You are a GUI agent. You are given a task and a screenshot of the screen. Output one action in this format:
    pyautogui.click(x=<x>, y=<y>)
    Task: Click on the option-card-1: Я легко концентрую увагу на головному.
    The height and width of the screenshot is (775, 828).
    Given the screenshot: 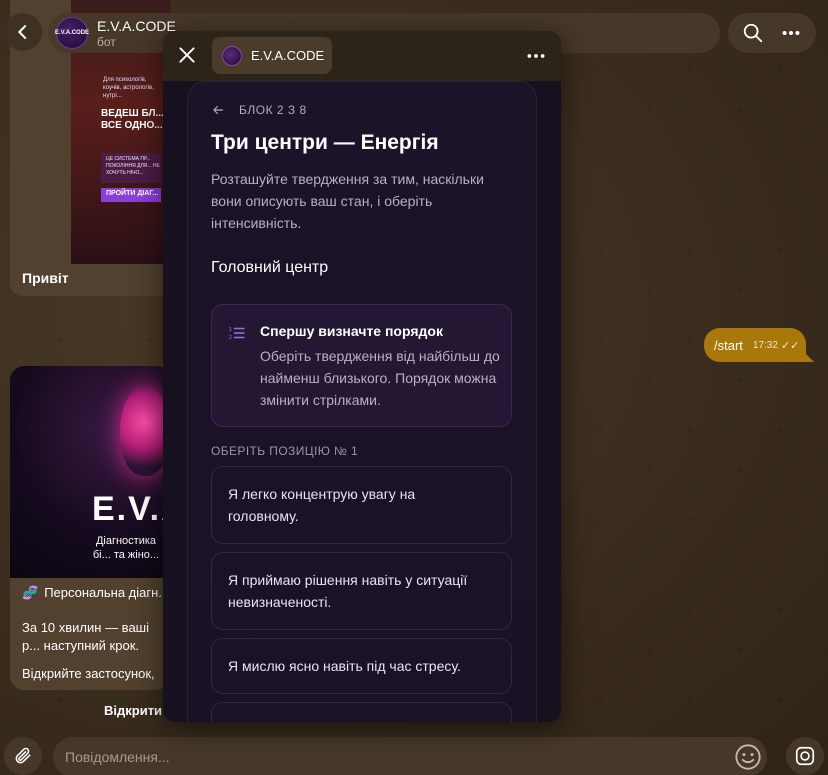 What is the action you would take?
    pyautogui.click(x=361, y=505)
    